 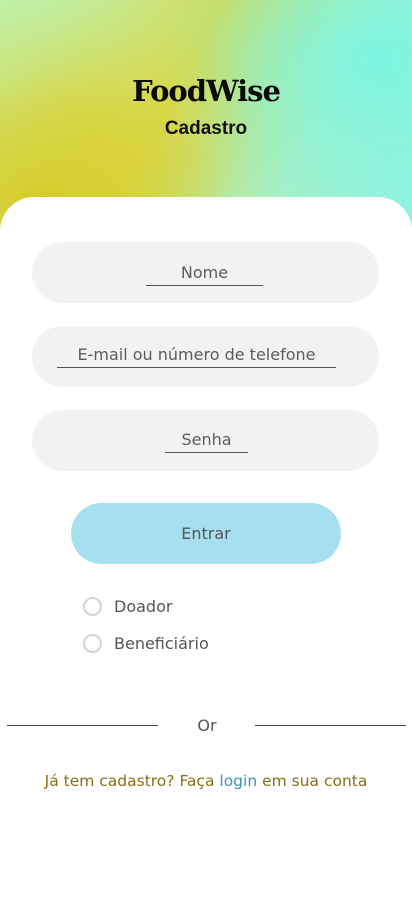 I want to click on role-option-doador: Doador, so click(x=127, y=606).